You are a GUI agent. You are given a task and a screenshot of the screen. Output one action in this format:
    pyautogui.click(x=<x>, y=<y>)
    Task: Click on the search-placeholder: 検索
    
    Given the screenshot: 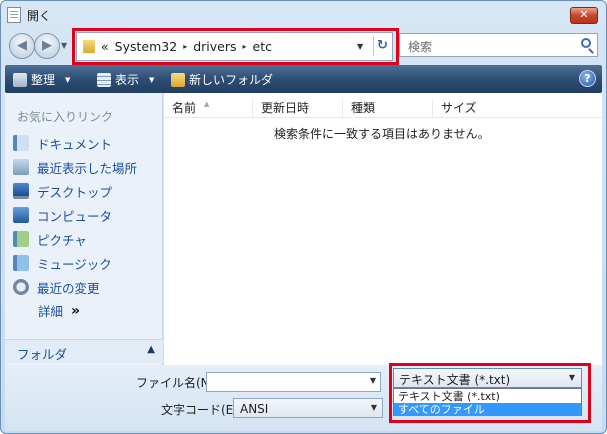 What is the action you would take?
    pyautogui.click(x=420, y=47)
    